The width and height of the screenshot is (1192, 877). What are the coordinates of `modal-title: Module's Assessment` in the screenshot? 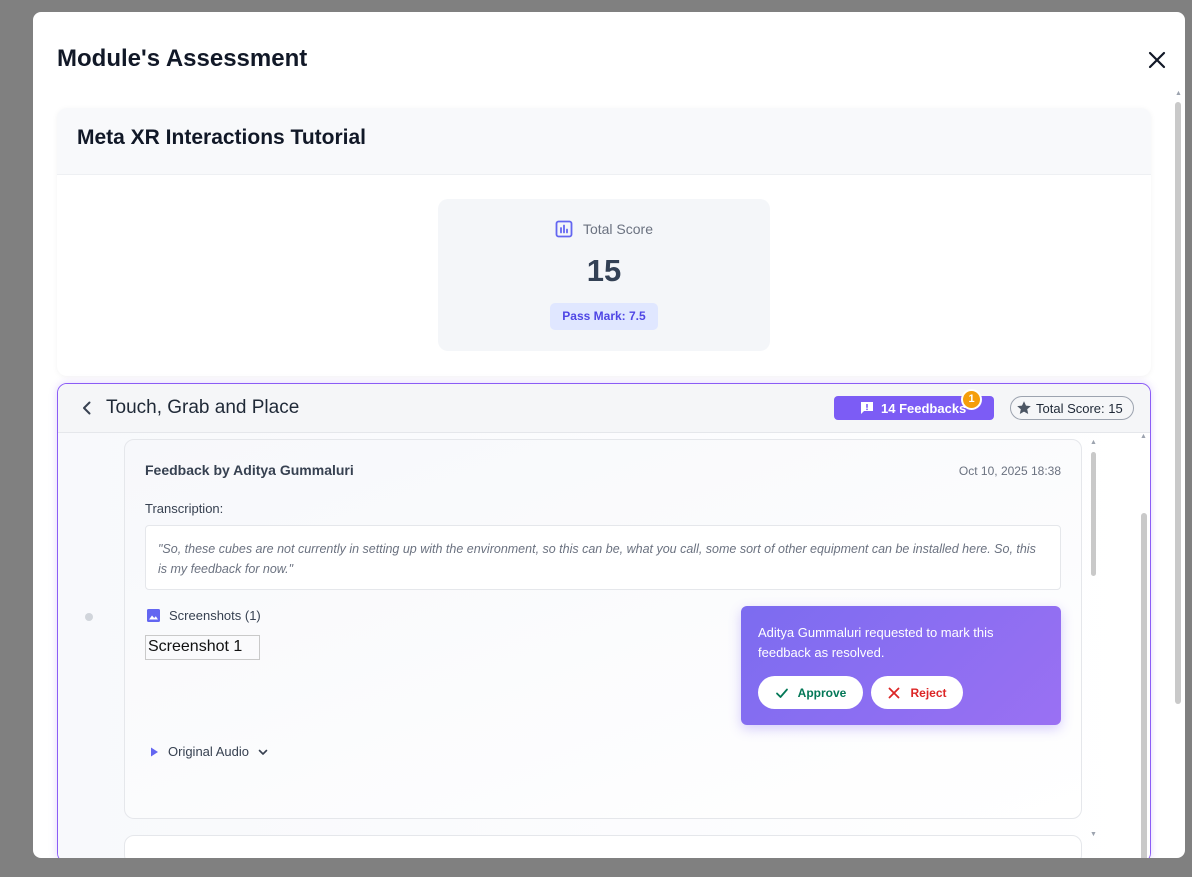 It's located at (182, 58).